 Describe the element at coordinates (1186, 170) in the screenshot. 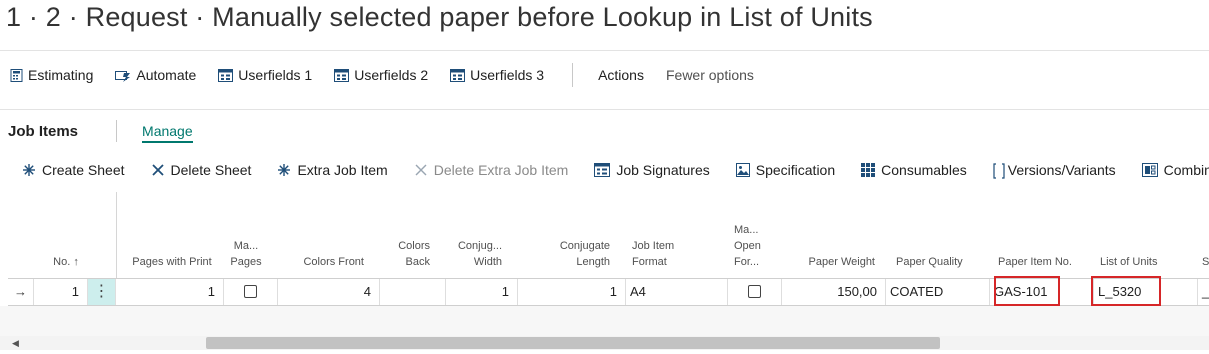

I see `combine-label: Combine` at that location.